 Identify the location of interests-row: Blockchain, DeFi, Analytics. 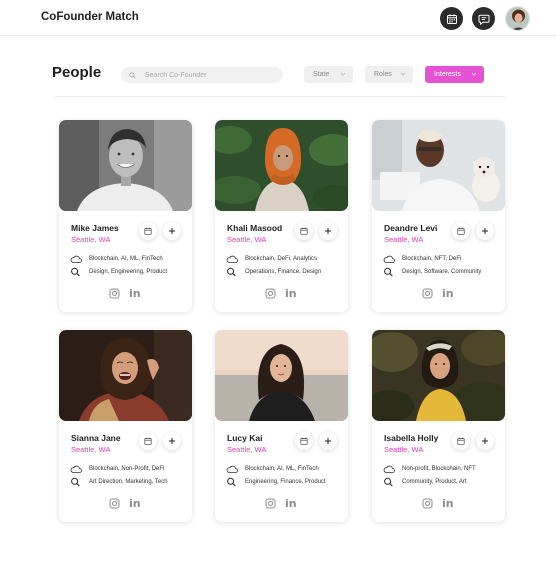
(271, 259).